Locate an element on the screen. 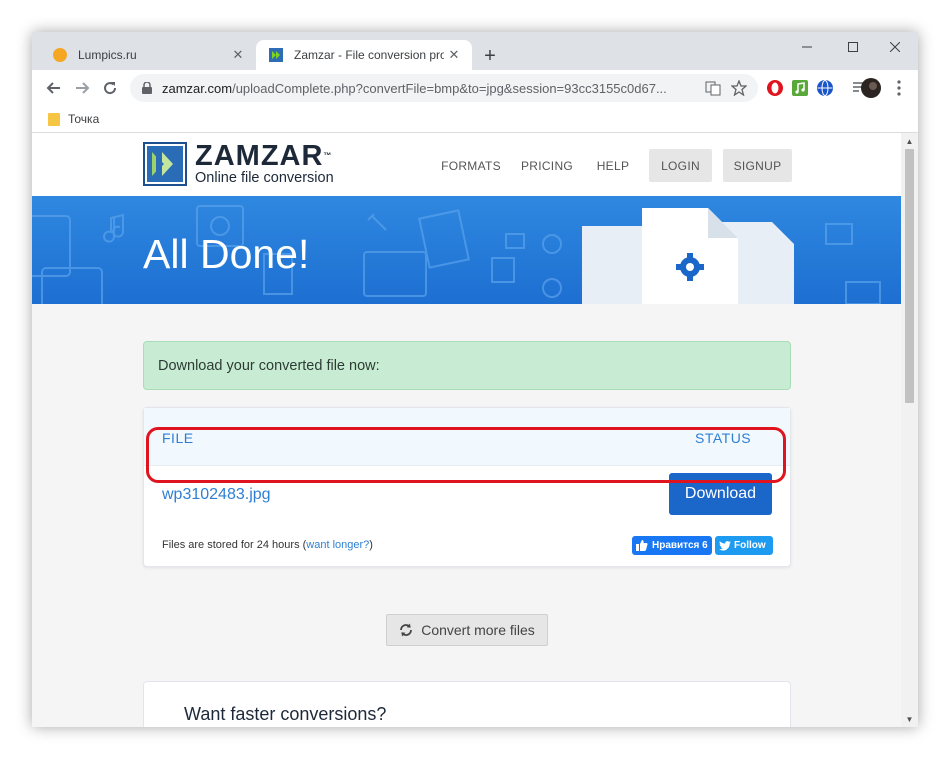 Image resolution: width=950 pixels, height=759 pixels. nav-pricing: PRICING is located at coordinates (547, 165).